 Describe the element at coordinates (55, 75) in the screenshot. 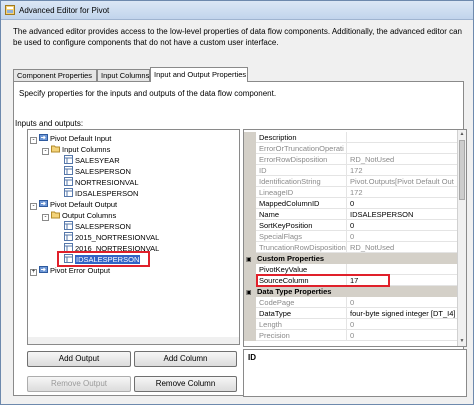

I see `tab-component-properties: Component Properties` at that location.